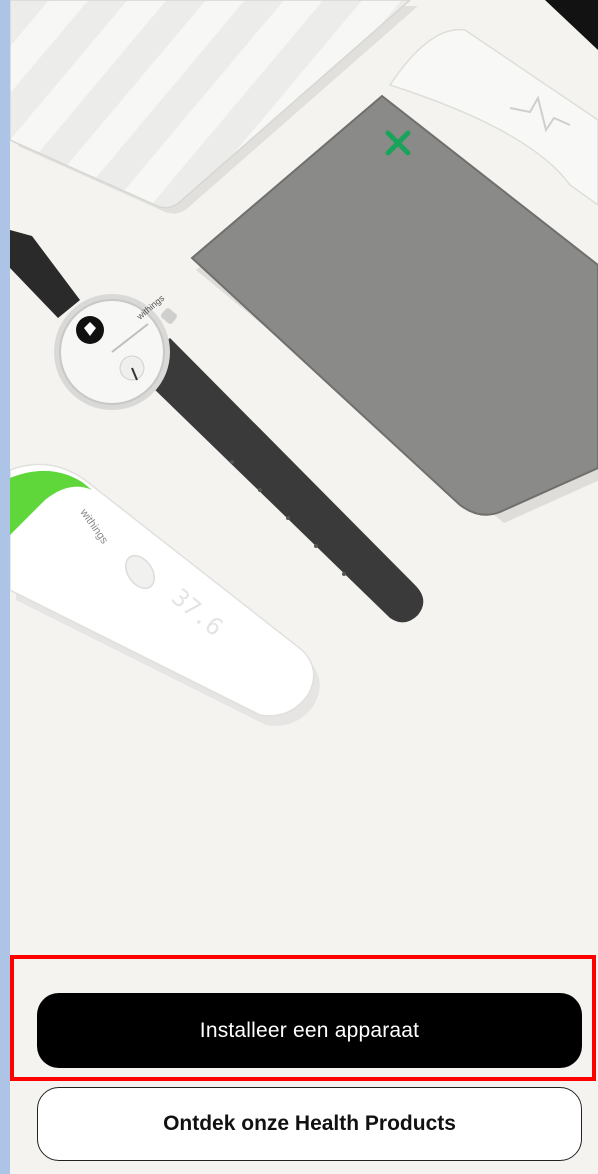  What do you see at coordinates (571, 25) in the screenshot?
I see `dark-device-corner` at bounding box center [571, 25].